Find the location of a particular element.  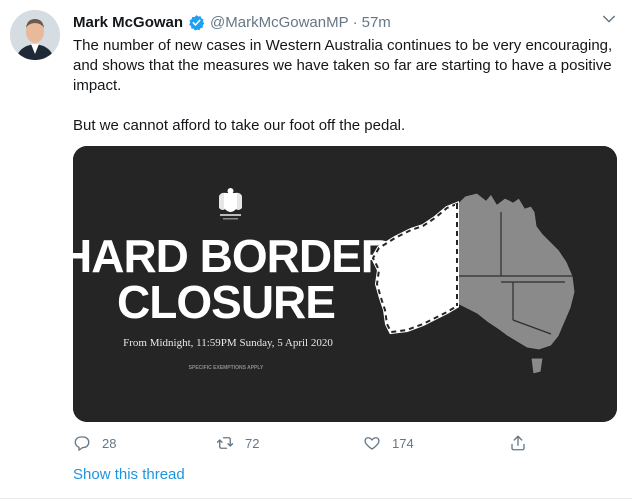

reply-icon is located at coordinates (82, 443).